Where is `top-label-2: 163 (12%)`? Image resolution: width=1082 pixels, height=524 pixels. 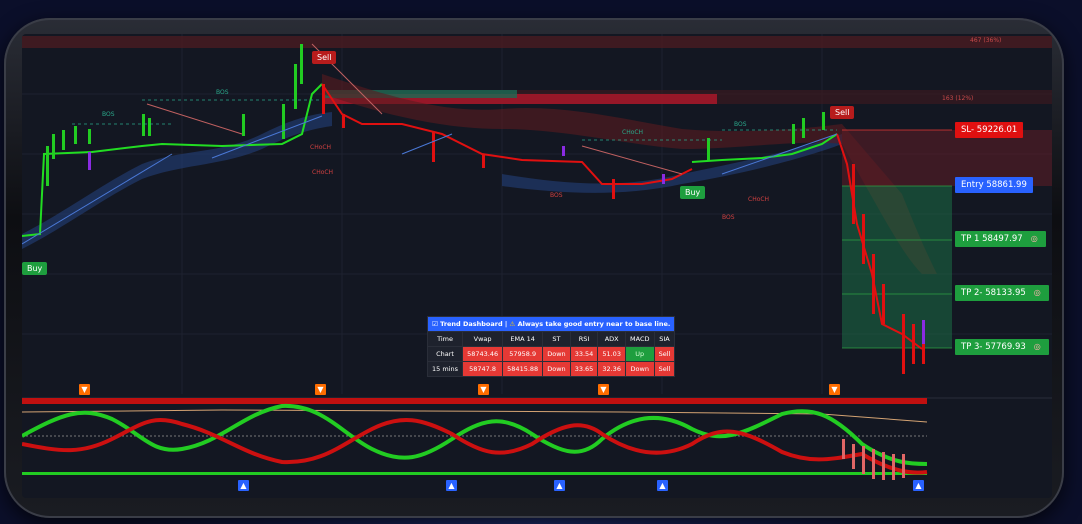
top-label-2: 163 (12%) is located at coordinates (957, 98).